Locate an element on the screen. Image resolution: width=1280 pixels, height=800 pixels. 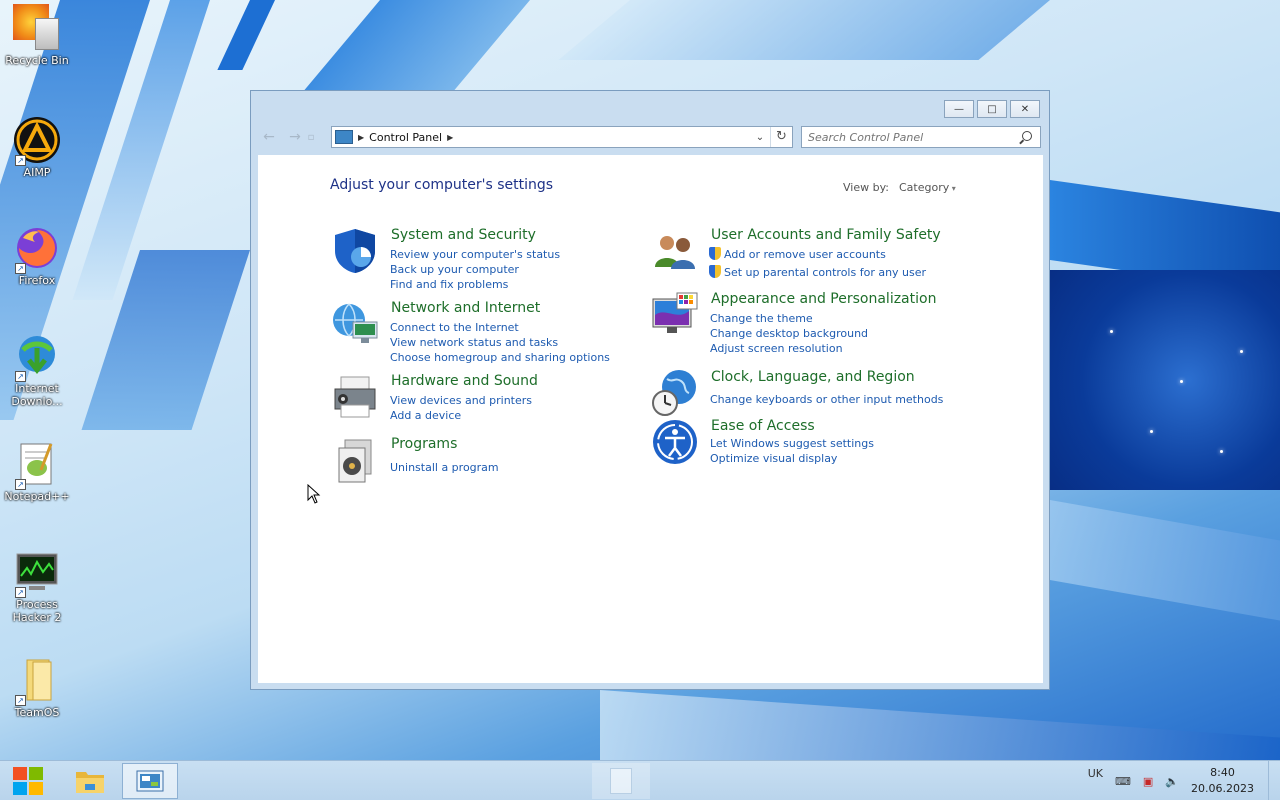
link-review-status: Review your computer's status is located at coordinates (475, 254).